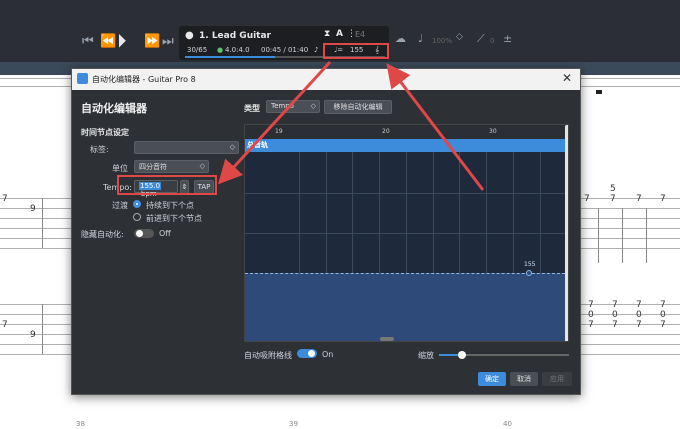 The height and width of the screenshot is (429, 680). What do you see at coordinates (274, 122) in the screenshot?
I see `callout-arrow-left` at bounding box center [274, 122].